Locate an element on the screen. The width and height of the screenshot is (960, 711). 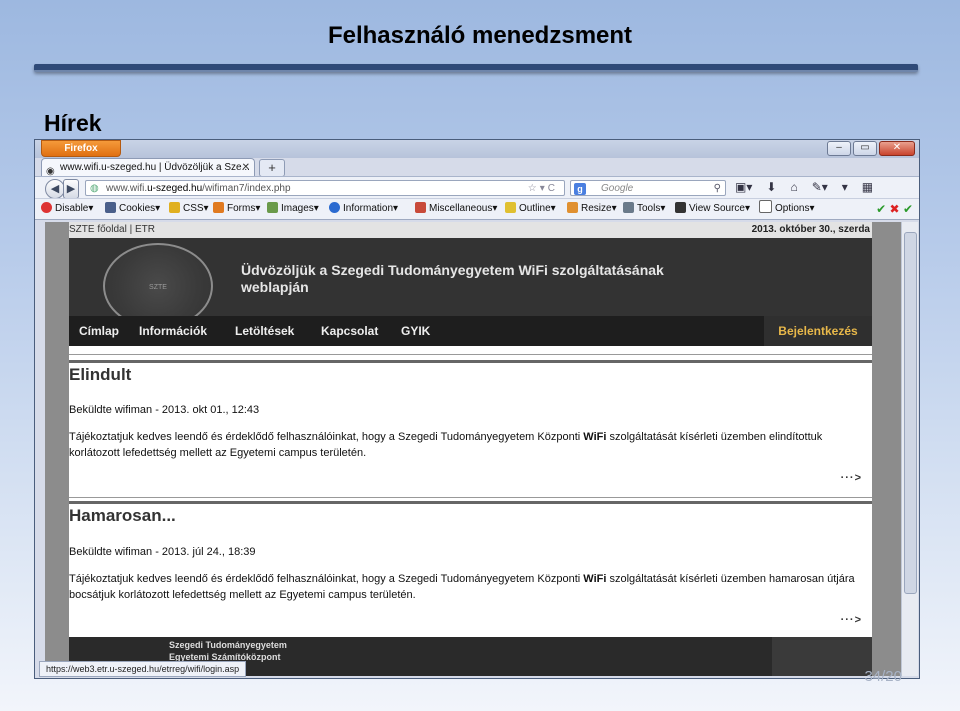
information-menu: Information▾ is located at coordinates (363, 209).